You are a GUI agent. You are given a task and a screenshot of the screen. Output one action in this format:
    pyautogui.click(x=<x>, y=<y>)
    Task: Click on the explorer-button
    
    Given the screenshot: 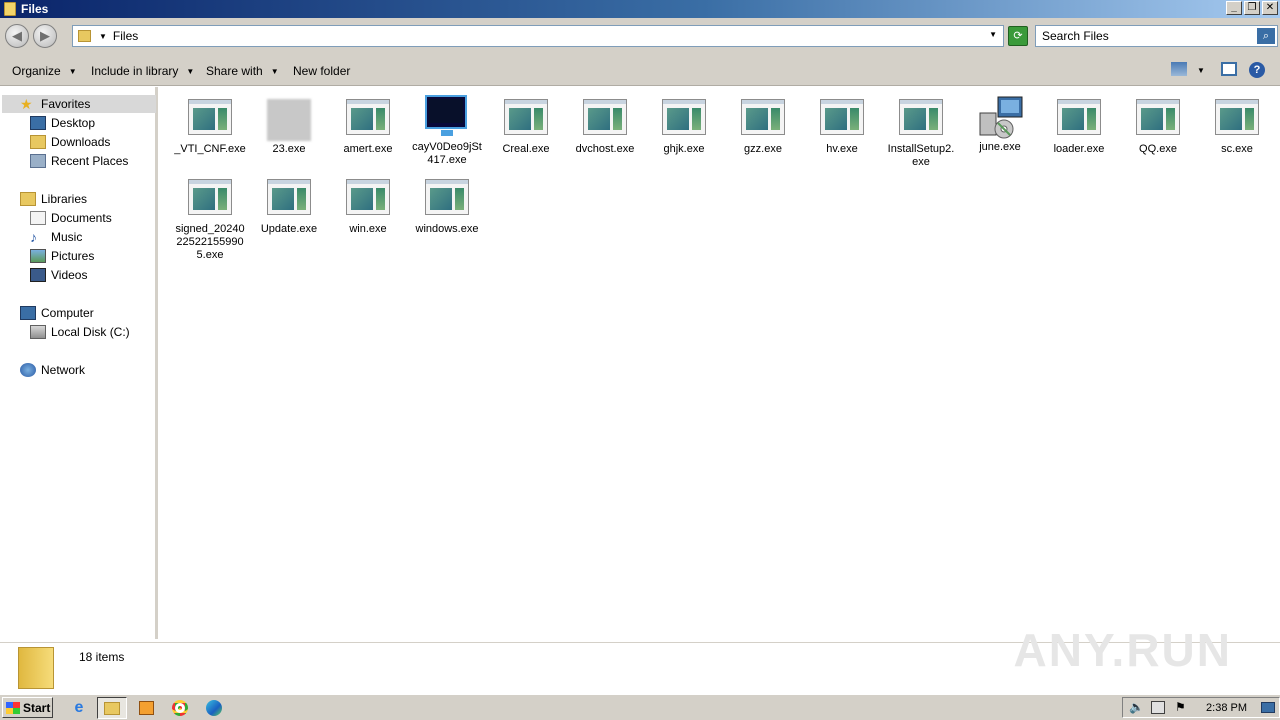 What is the action you would take?
    pyautogui.click(x=112, y=708)
    